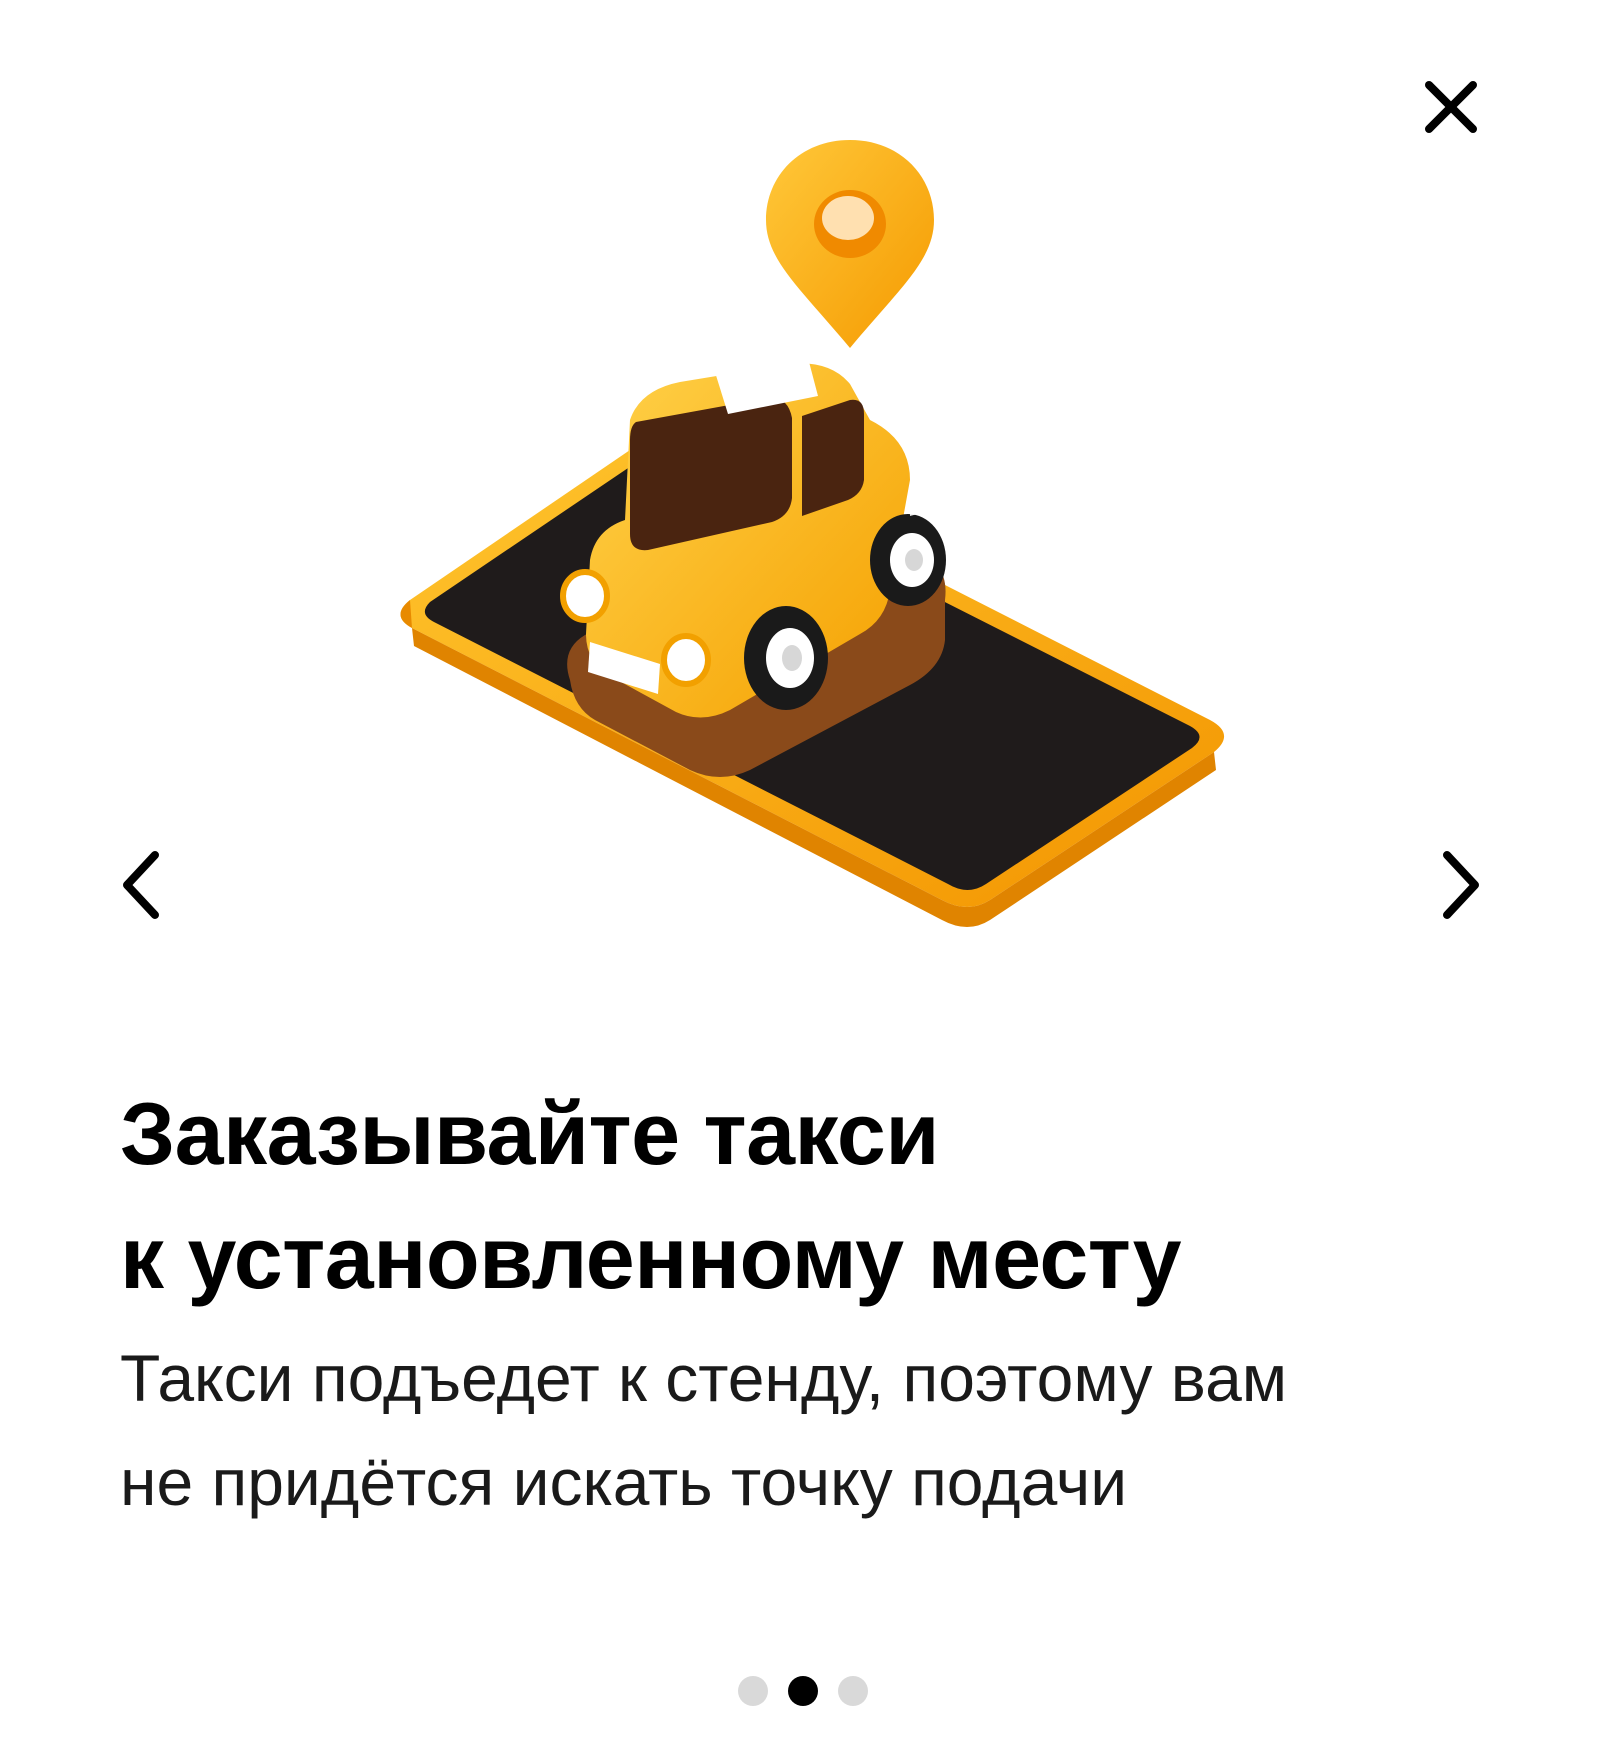 The image size is (1600, 1760). Describe the element at coordinates (704, 1378) in the screenshot. I see `slide-description-line: Такси подъедет к стенду, поэтому вам` at that location.